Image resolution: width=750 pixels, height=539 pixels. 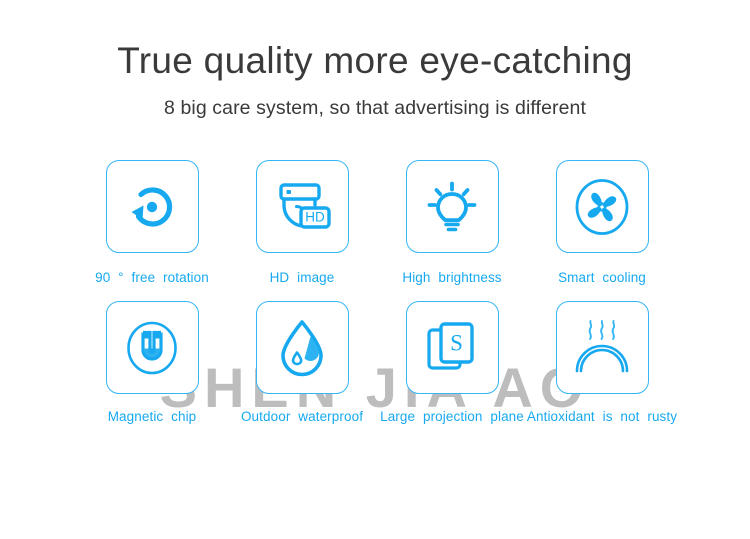 I want to click on projection-badge-text: S, so click(x=456, y=342).